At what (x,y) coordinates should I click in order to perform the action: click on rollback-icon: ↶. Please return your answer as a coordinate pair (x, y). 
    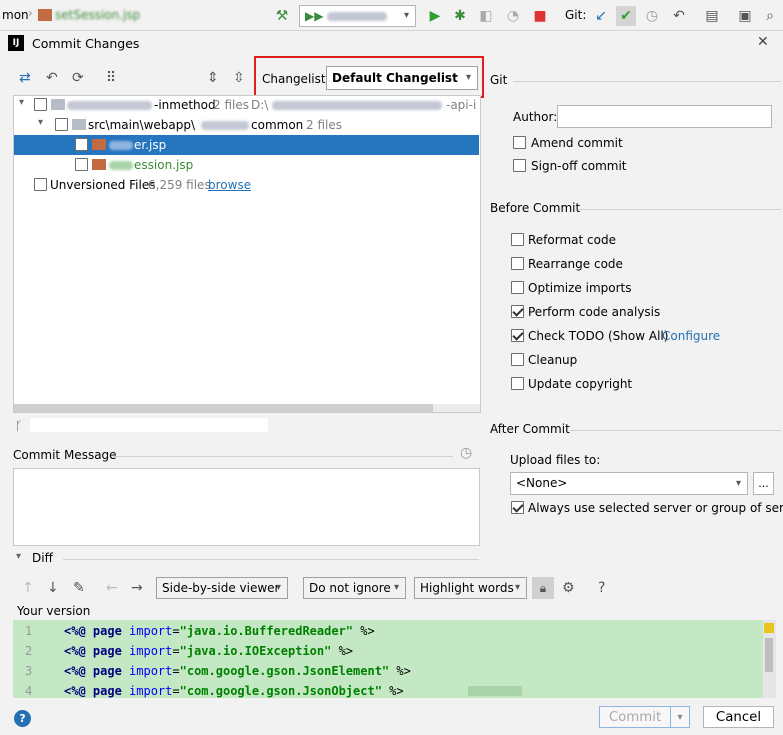
    Looking at the image, I should click on (679, 16).